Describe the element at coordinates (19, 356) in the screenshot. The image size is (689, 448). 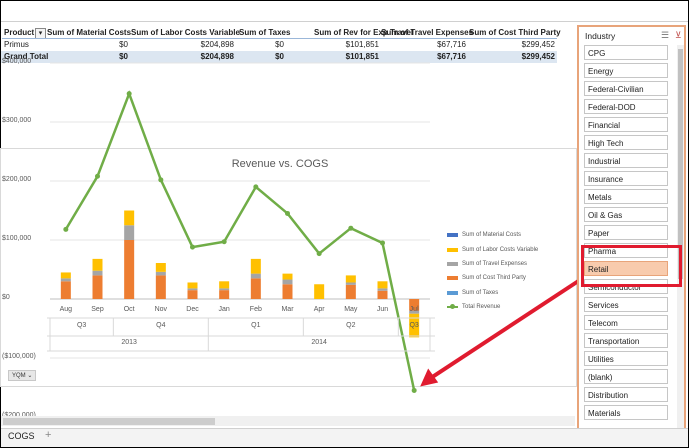
I see `y-tick-label: ($100,000)` at that location.